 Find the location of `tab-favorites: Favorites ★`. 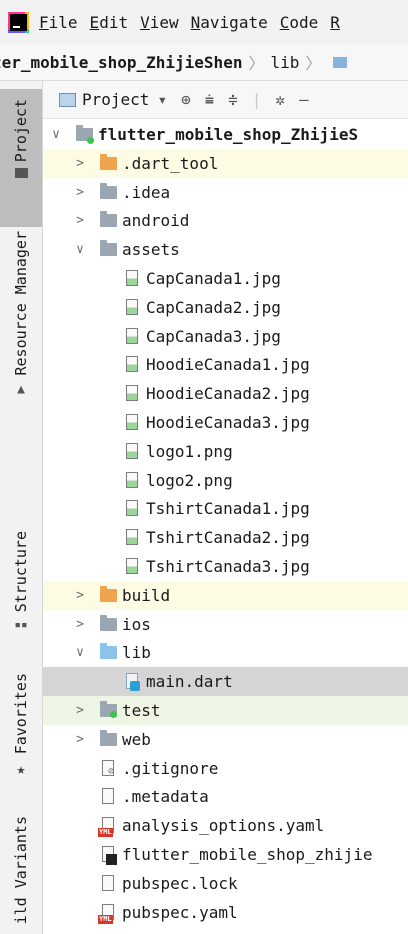

tab-favorites: Favorites ★ is located at coordinates (21, 730).